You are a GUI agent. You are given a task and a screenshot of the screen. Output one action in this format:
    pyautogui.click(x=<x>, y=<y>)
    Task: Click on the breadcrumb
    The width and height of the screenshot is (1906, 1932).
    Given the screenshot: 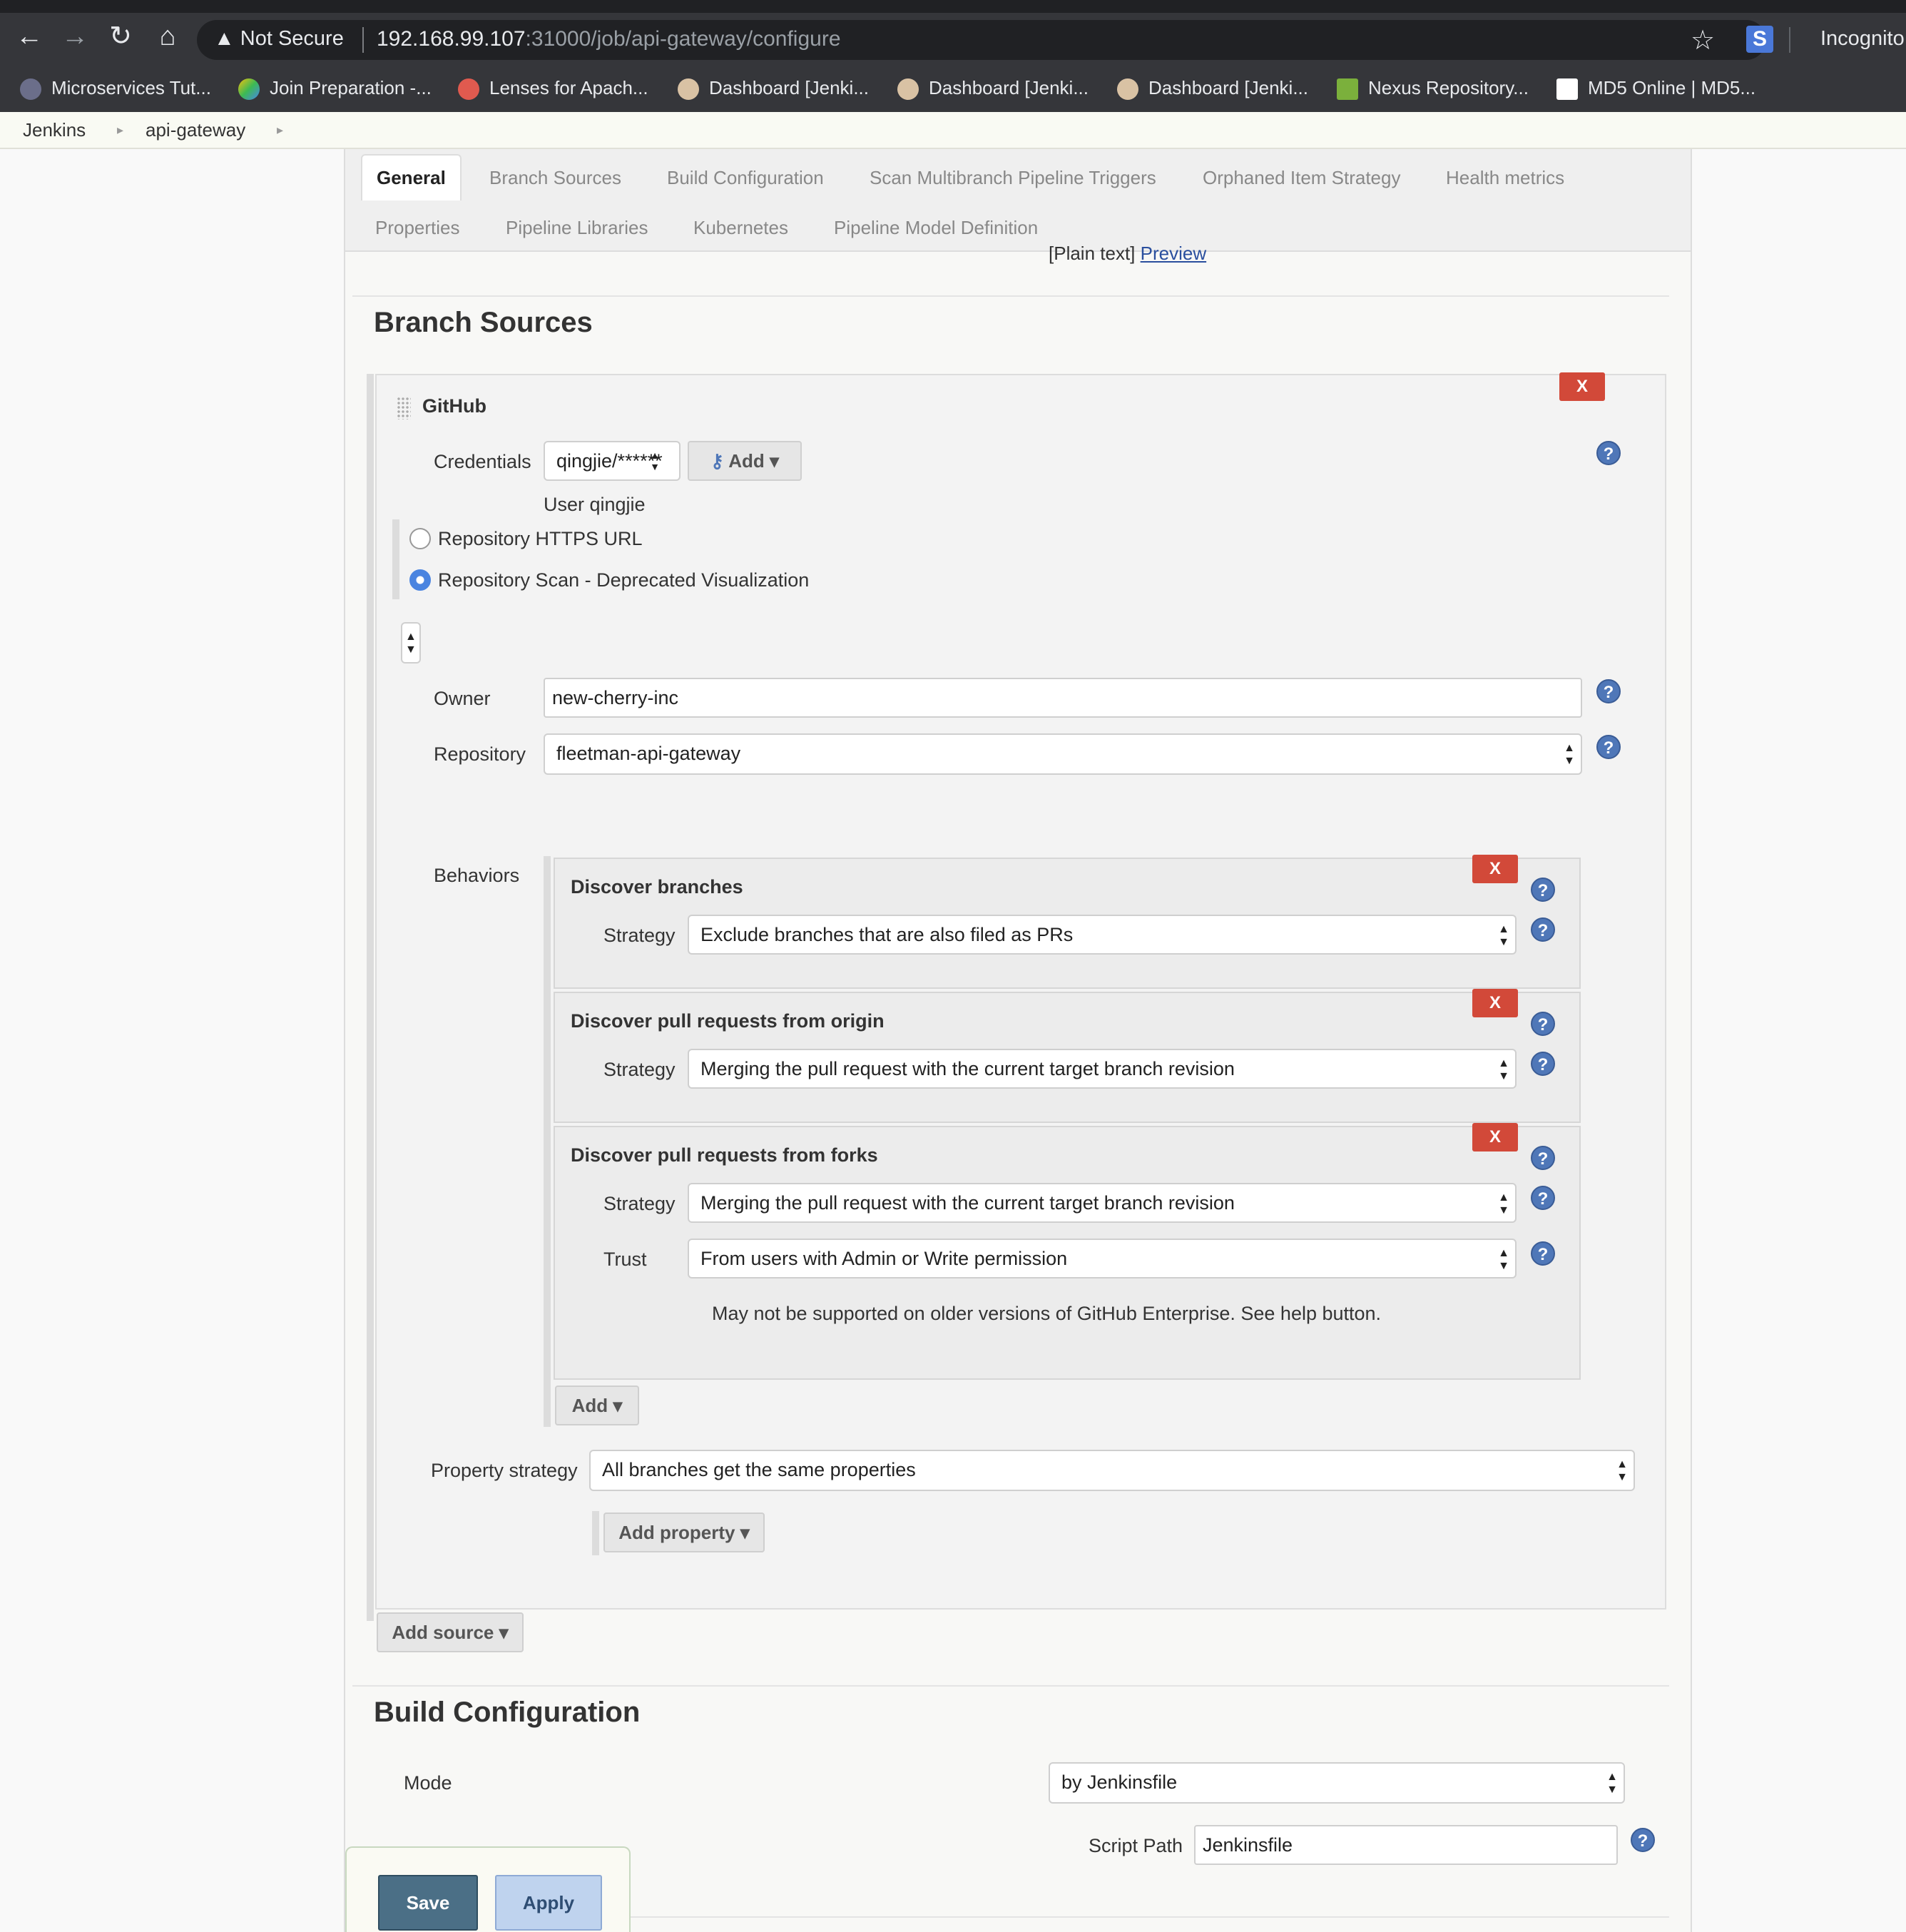 What is the action you would take?
    pyautogui.click(x=953, y=130)
    